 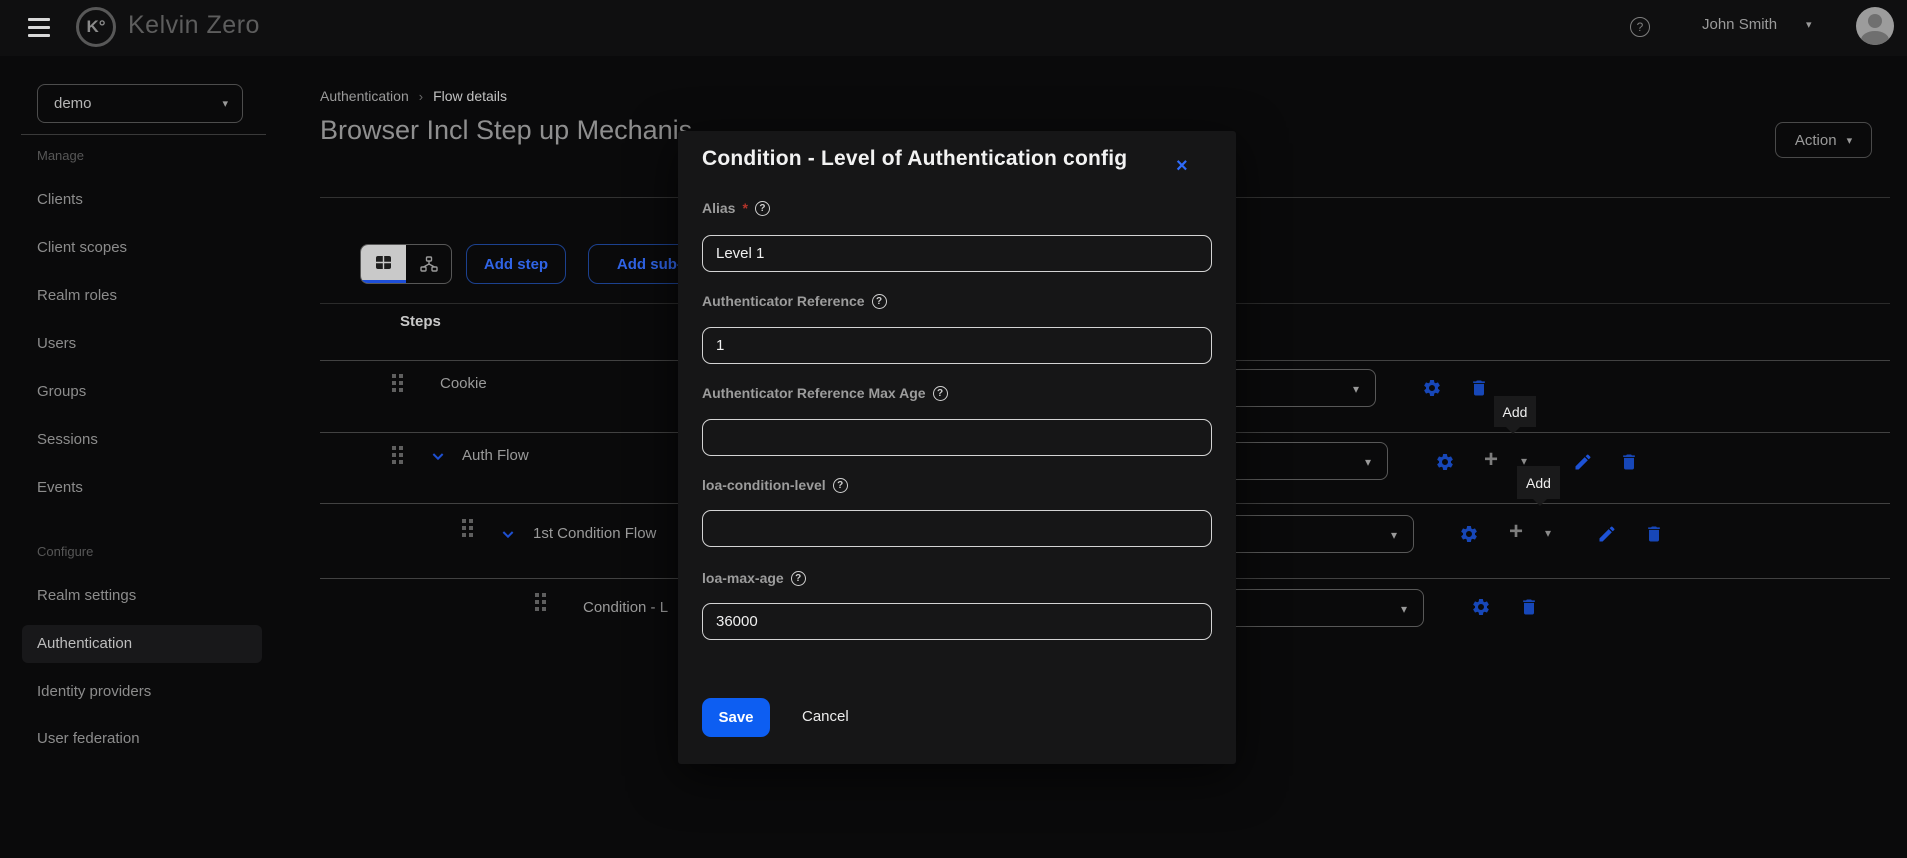 What do you see at coordinates (463, 383) in the screenshot?
I see `step-name-cookie: Cookie` at bounding box center [463, 383].